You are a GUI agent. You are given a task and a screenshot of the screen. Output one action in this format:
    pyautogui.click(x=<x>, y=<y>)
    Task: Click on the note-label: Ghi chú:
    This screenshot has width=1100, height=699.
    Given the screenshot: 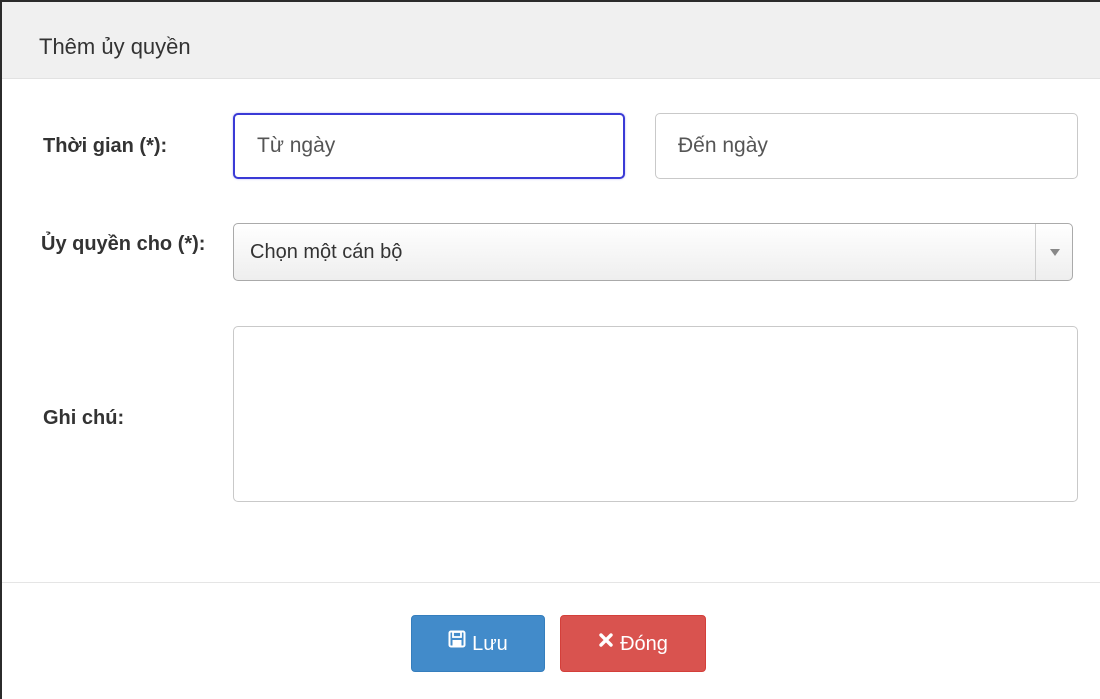 What is the action you would take?
    pyautogui.click(x=84, y=418)
    